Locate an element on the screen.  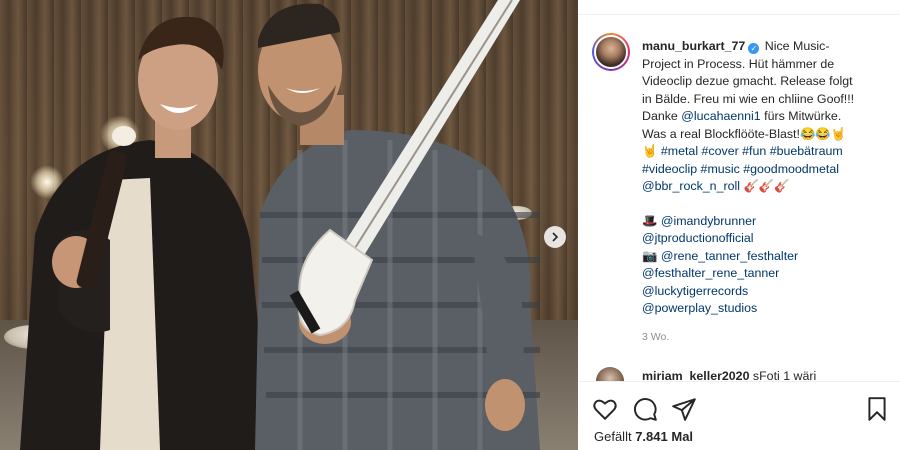
mention-link: @luckytigerrecords is located at coordinates (695, 291).